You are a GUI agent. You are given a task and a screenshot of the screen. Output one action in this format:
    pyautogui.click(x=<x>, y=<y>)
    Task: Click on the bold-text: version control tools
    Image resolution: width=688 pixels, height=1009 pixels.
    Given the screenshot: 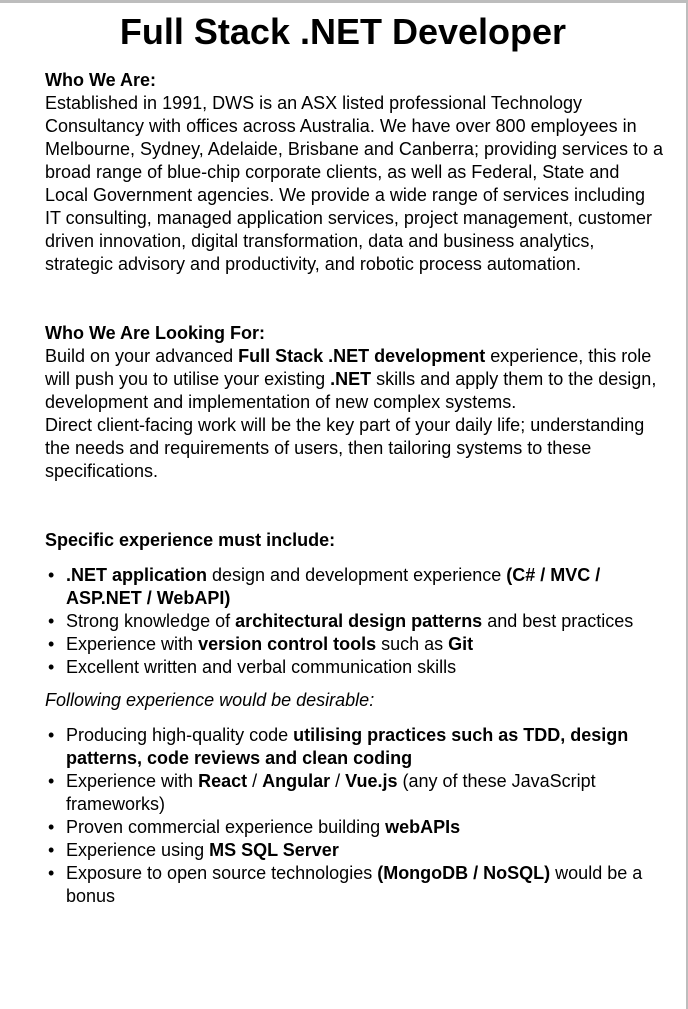 What is the action you would take?
    pyautogui.click(x=287, y=644)
    